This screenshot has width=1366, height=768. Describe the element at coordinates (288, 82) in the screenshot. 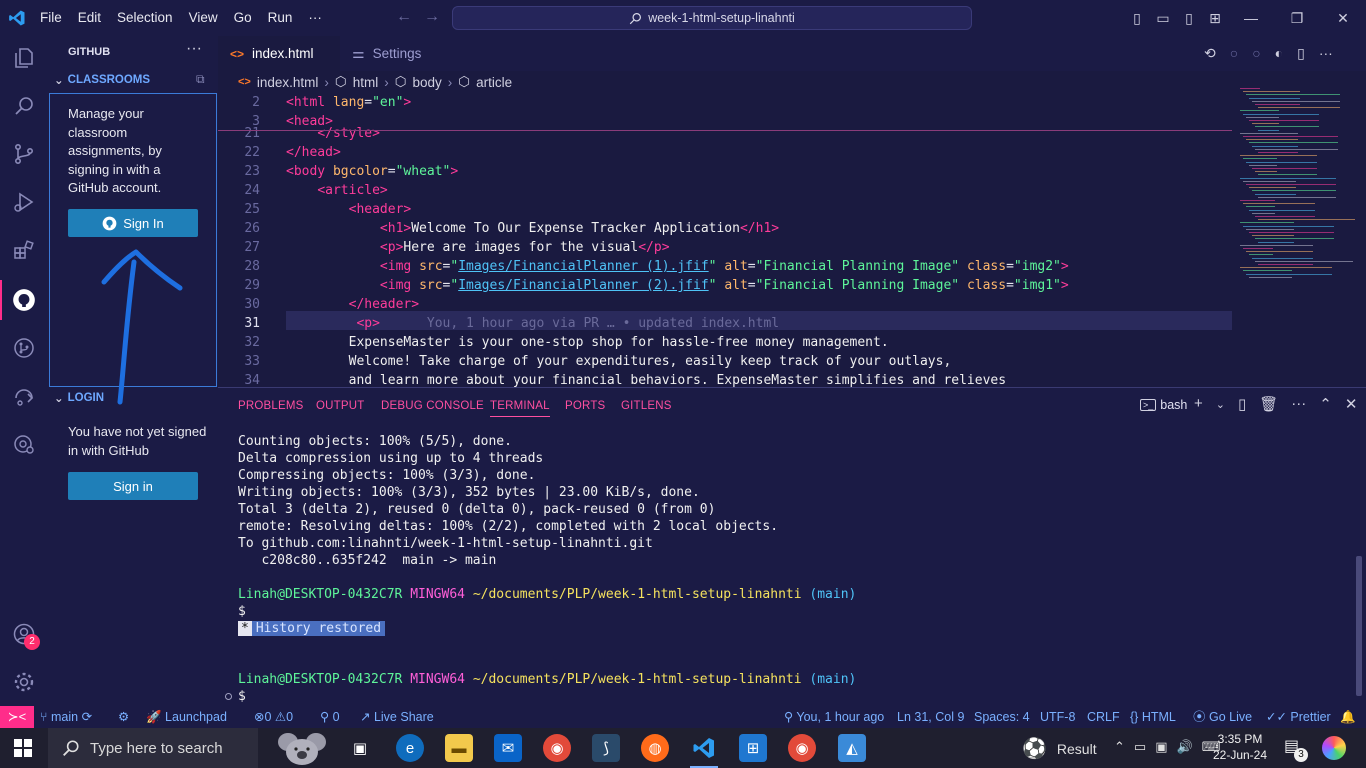

I see `breadcrumb-item: index.html` at that location.